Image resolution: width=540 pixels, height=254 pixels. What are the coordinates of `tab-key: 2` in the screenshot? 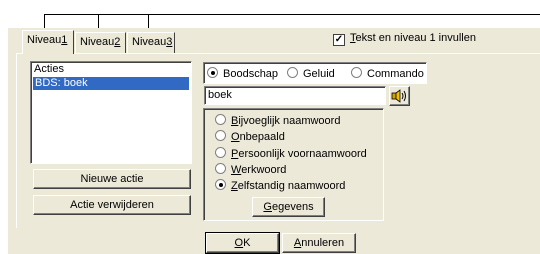 It's located at (117, 42).